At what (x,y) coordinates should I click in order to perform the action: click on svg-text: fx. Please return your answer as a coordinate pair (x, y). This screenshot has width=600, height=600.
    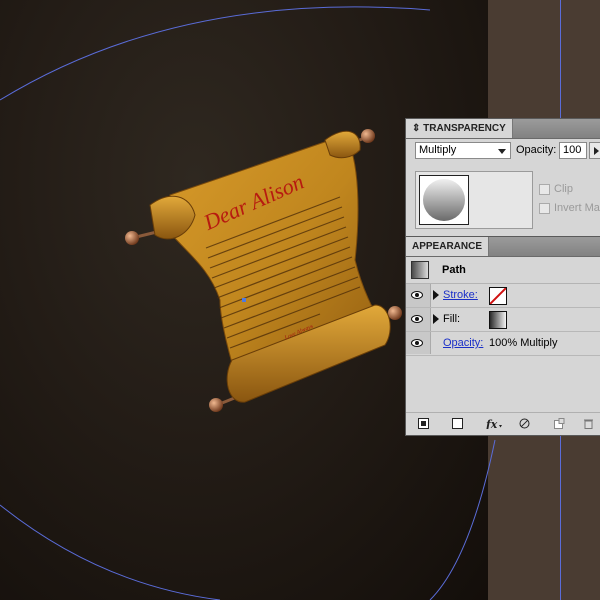
    Looking at the image, I should click on (492, 423).